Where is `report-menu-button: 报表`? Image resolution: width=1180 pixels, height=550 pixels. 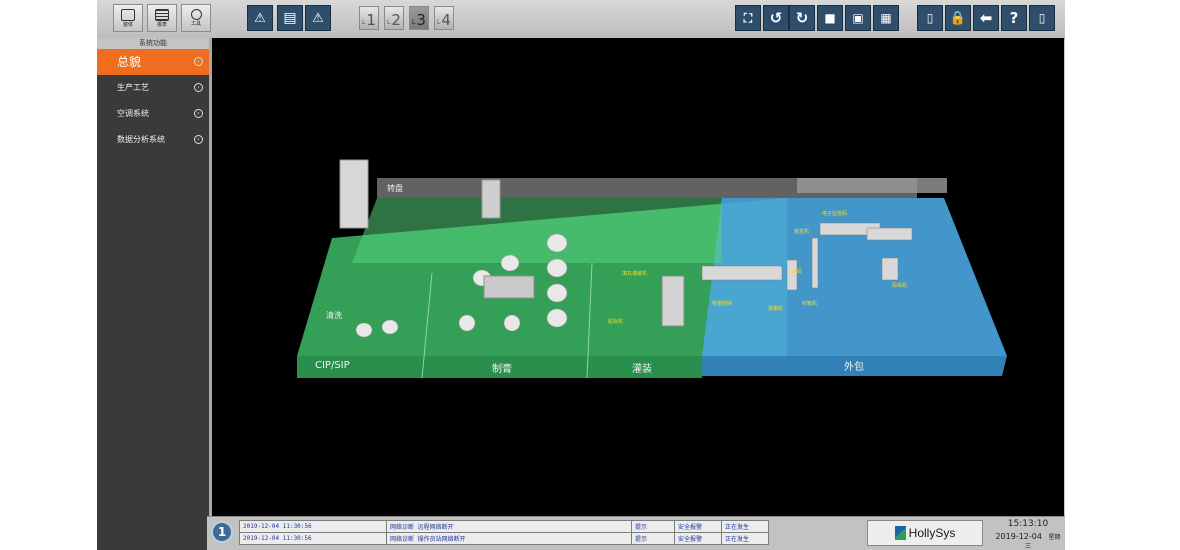
report-menu-button: 报表 is located at coordinates (162, 18).